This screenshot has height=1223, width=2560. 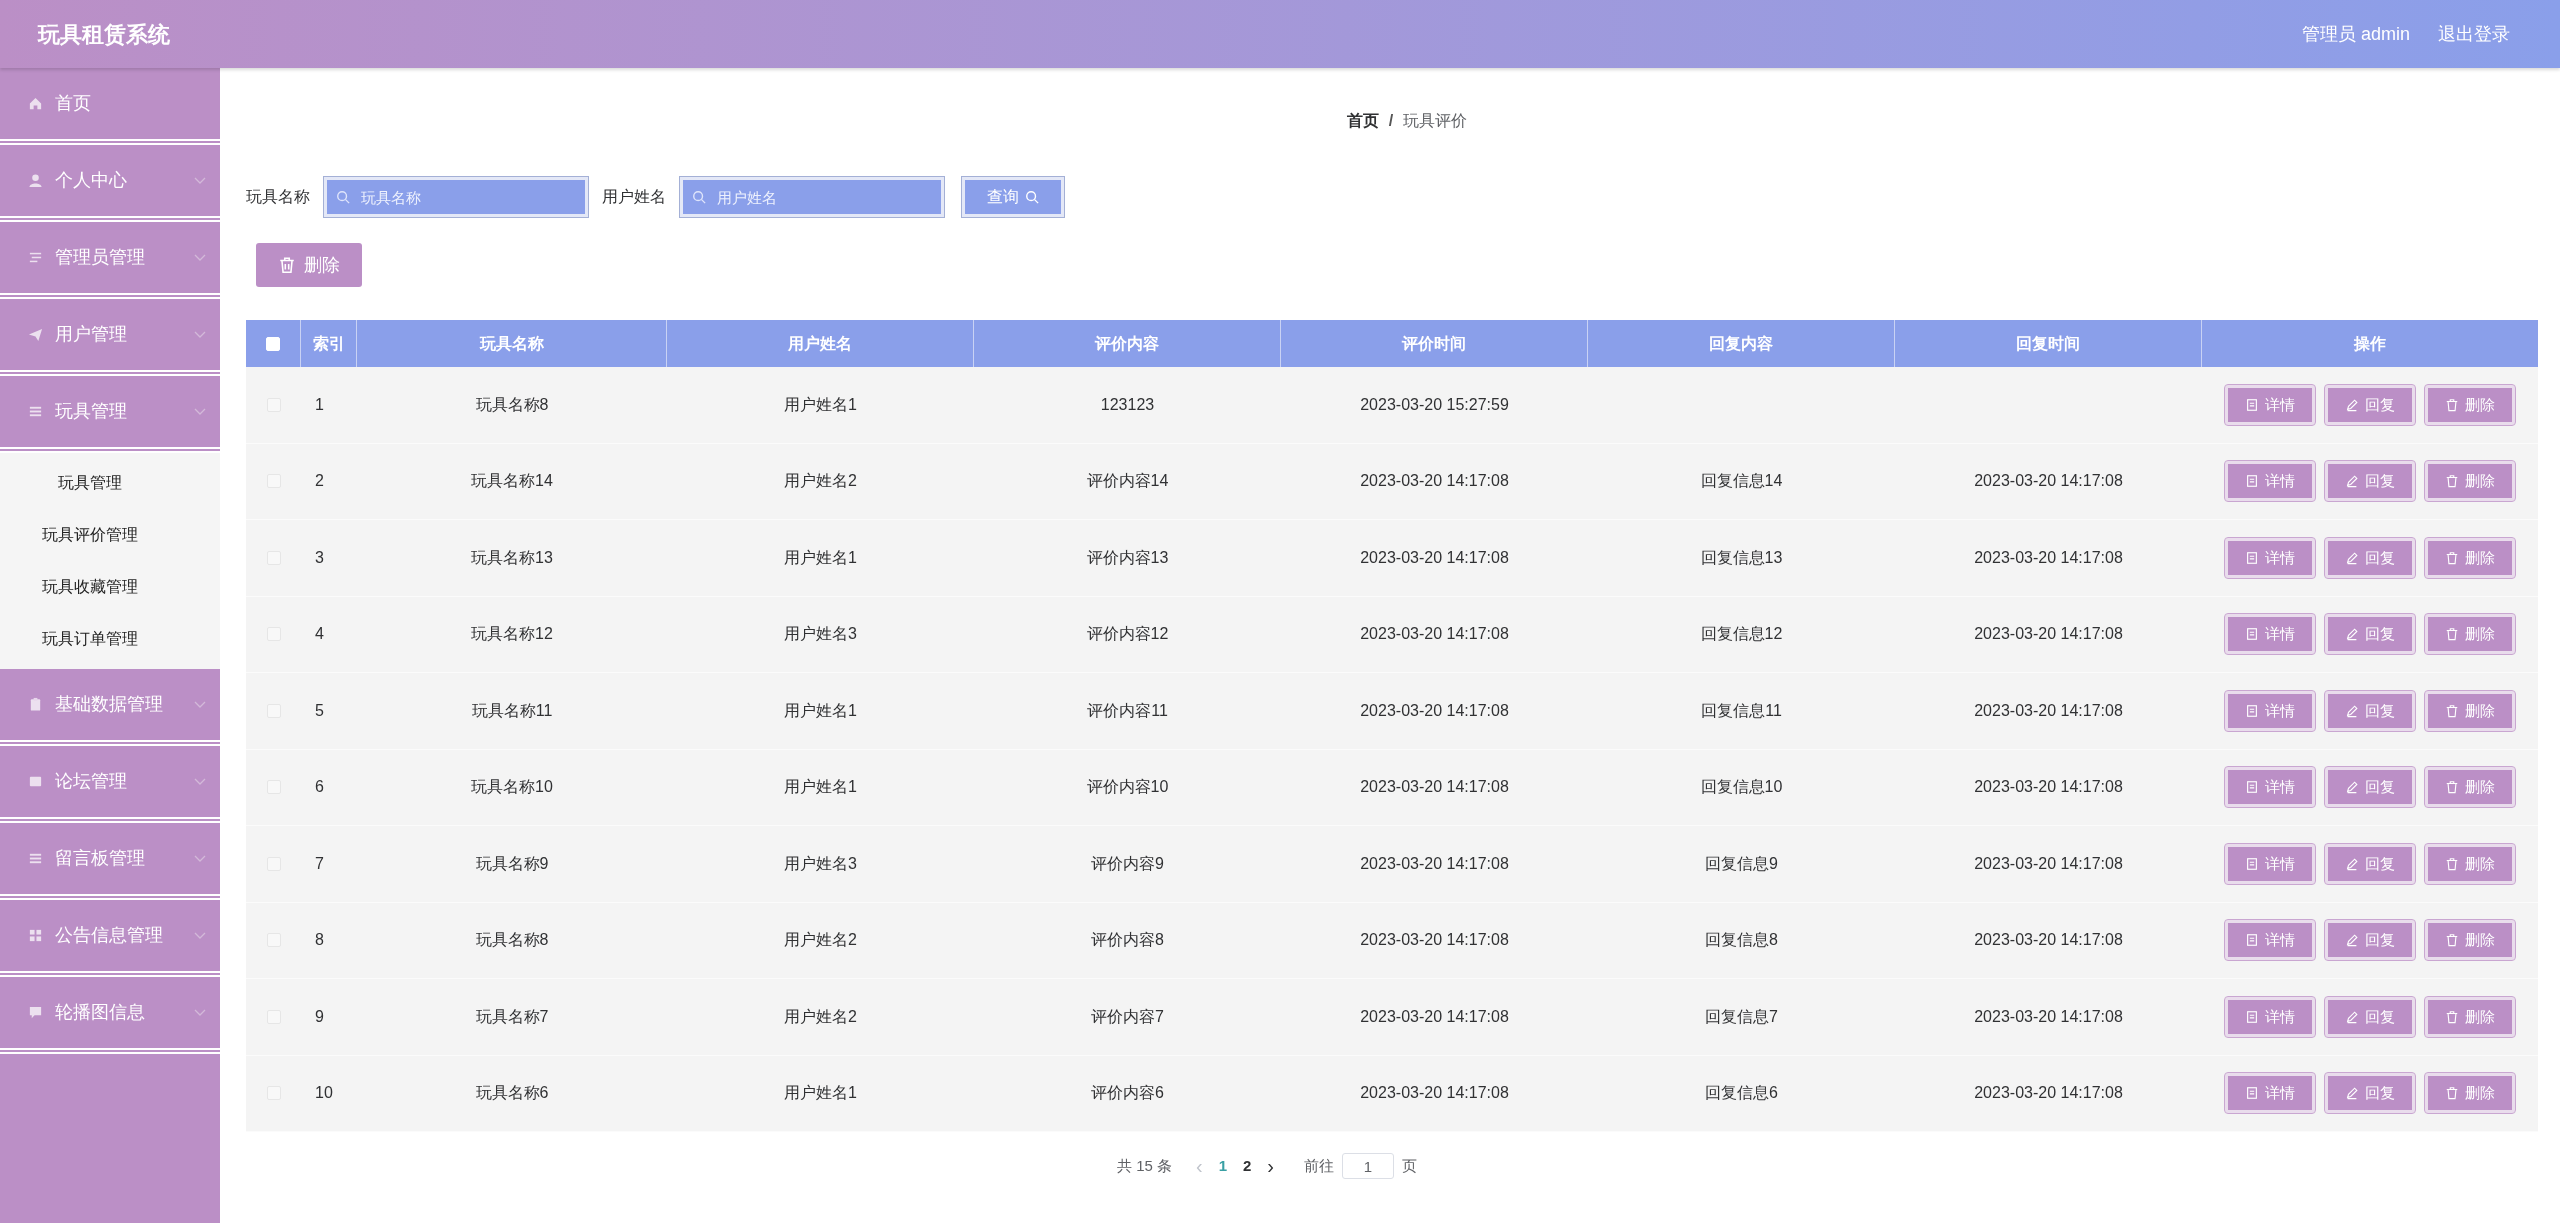 I want to click on previous-page-button: ‹, so click(x=1199, y=1166).